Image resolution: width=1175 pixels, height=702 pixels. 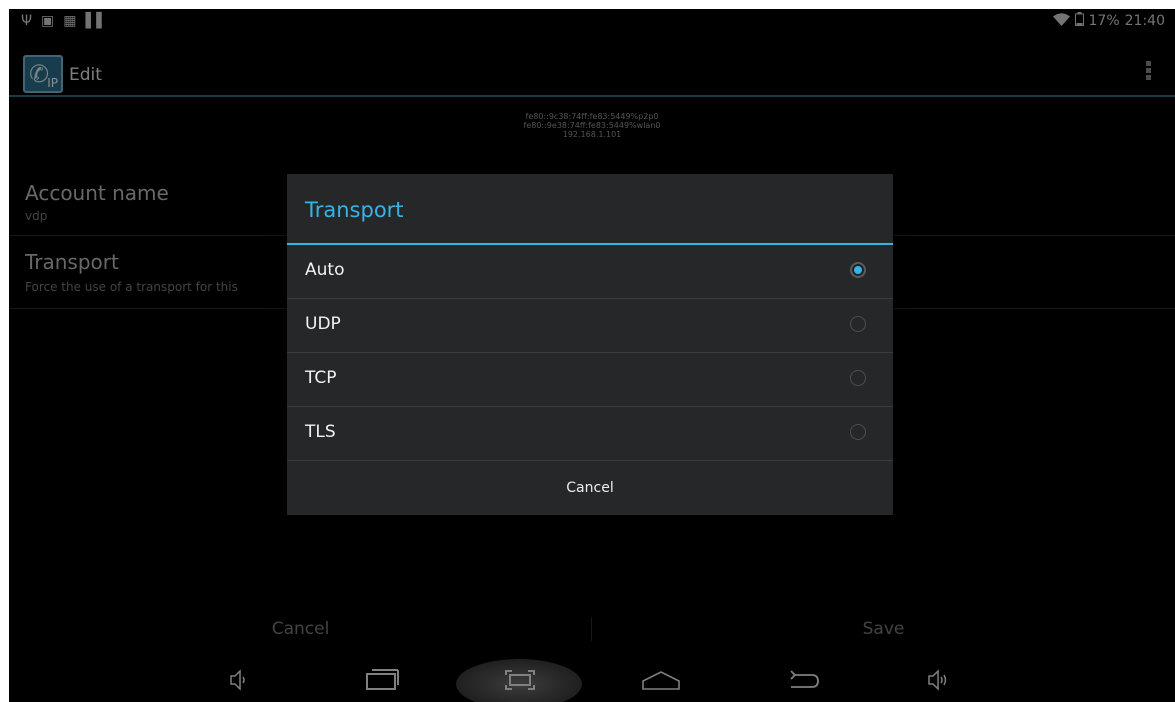 What do you see at coordinates (320, 432) in the screenshot?
I see `option-label: TLS` at bounding box center [320, 432].